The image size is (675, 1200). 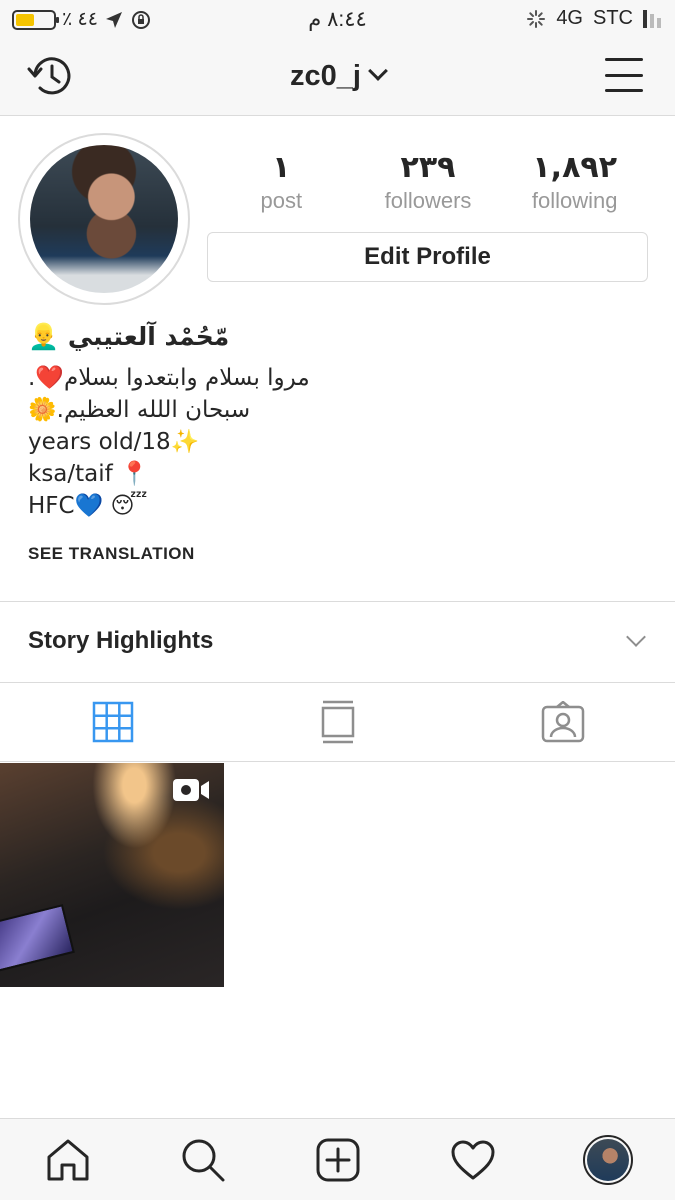 What do you see at coordinates (129, 336) in the screenshot?
I see `display-name: مّحُمْد آلعتيبي 👱‍♂️` at bounding box center [129, 336].